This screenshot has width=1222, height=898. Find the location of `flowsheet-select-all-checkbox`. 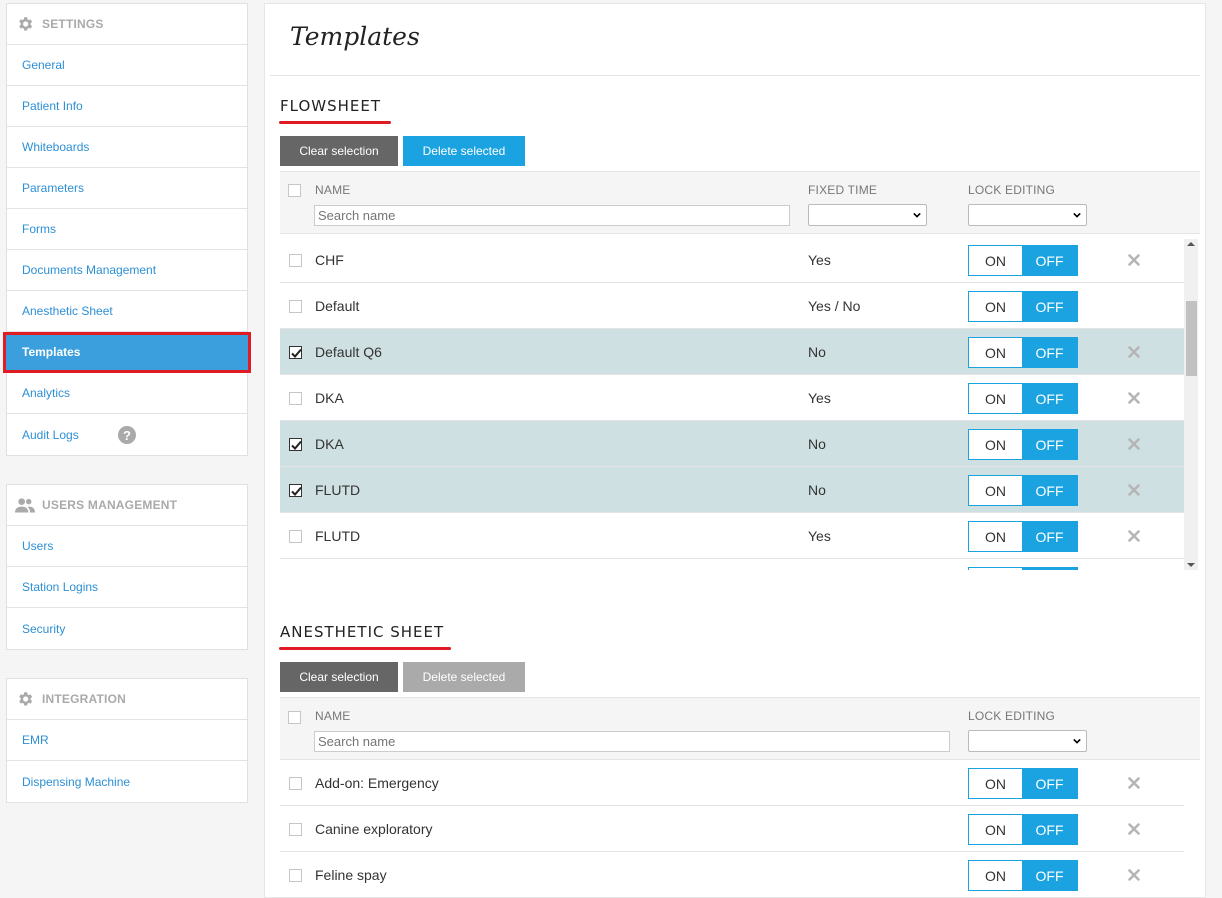

flowsheet-select-all-checkbox is located at coordinates (294, 190).